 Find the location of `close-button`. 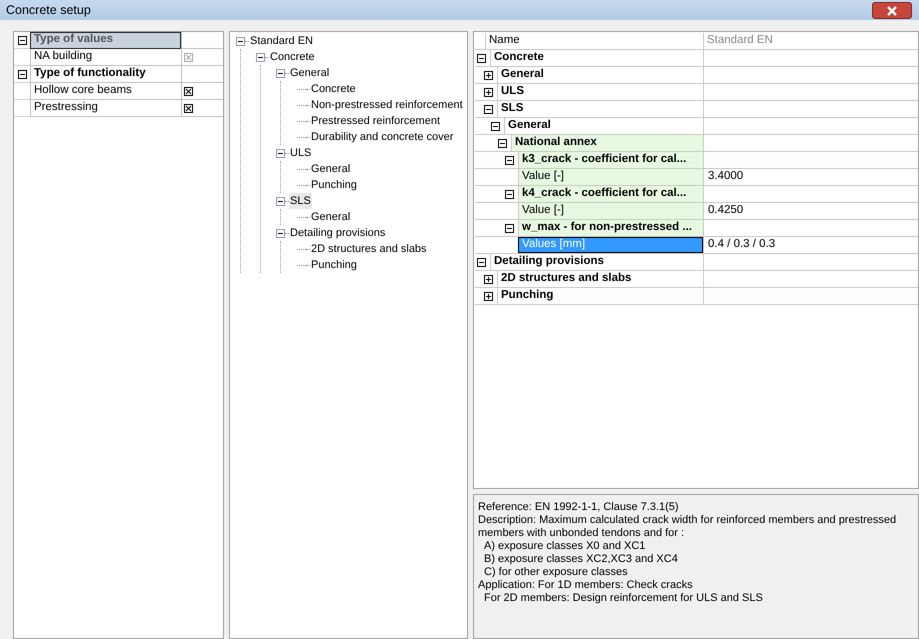

close-button is located at coordinates (892, 10).